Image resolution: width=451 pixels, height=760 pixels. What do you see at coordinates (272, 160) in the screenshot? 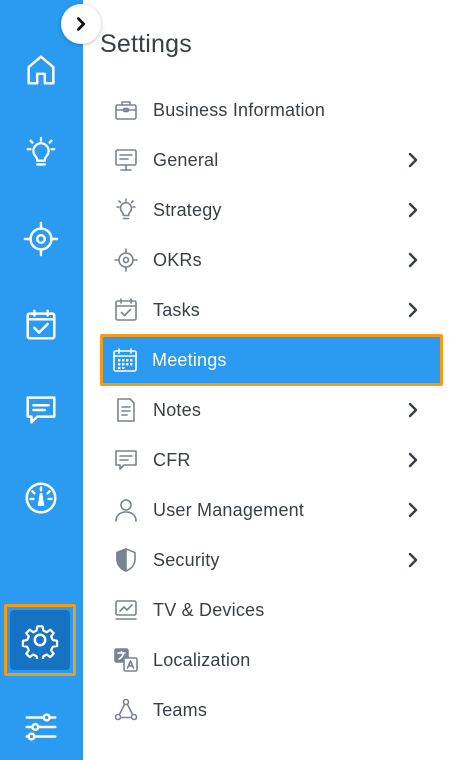
I see `menu-item-general: General` at bounding box center [272, 160].